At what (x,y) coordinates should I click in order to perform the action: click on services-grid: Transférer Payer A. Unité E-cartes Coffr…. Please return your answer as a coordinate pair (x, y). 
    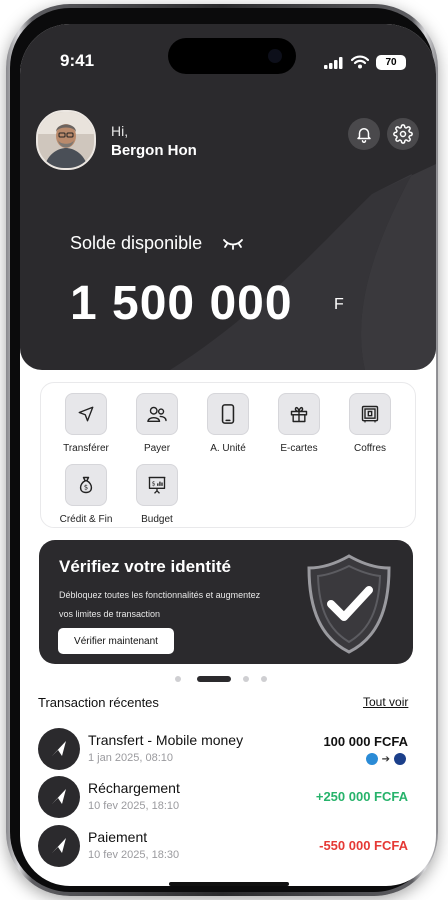
    Looking at the image, I should click on (228, 455).